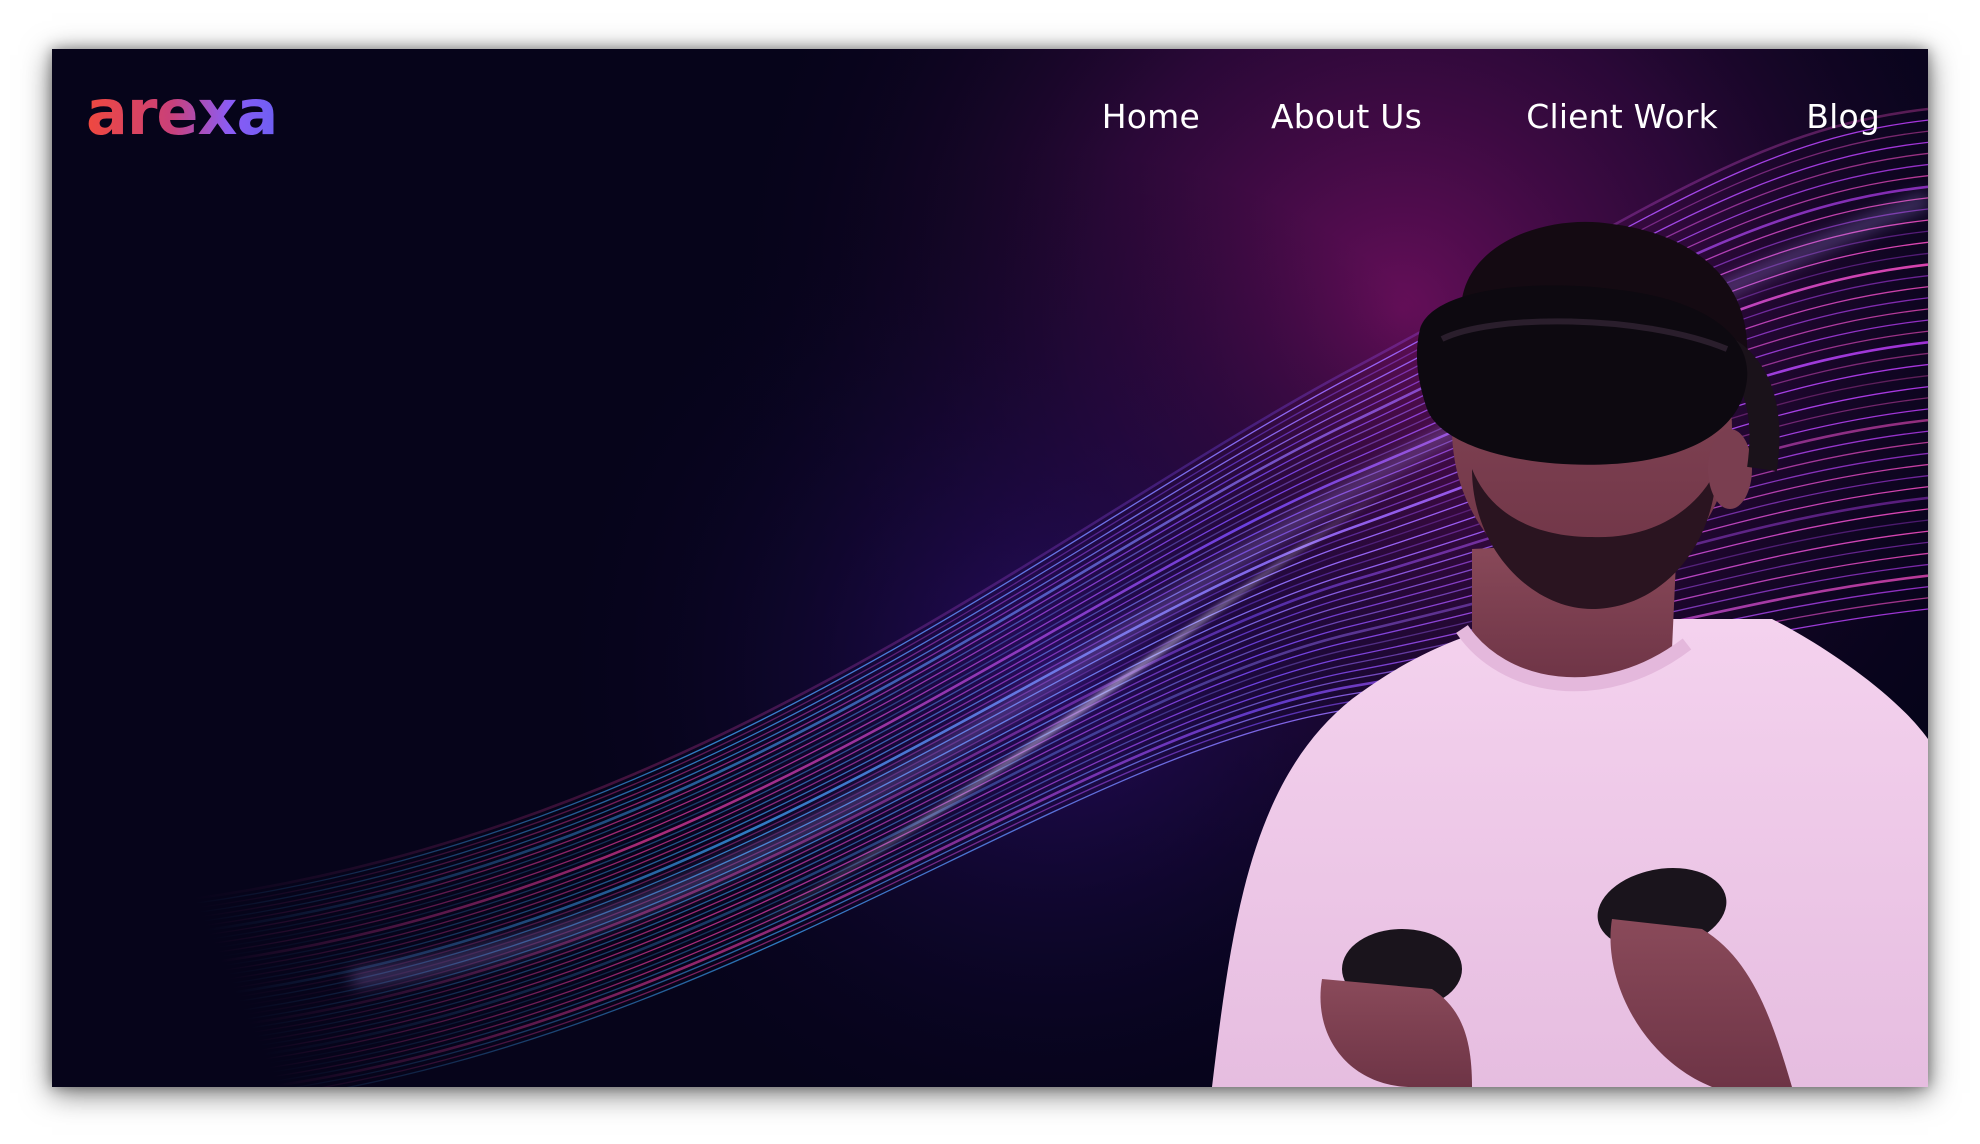 The width and height of the screenshot is (1980, 1144). I want to click on nav-blog-link: Blog, so click(1843, 117).